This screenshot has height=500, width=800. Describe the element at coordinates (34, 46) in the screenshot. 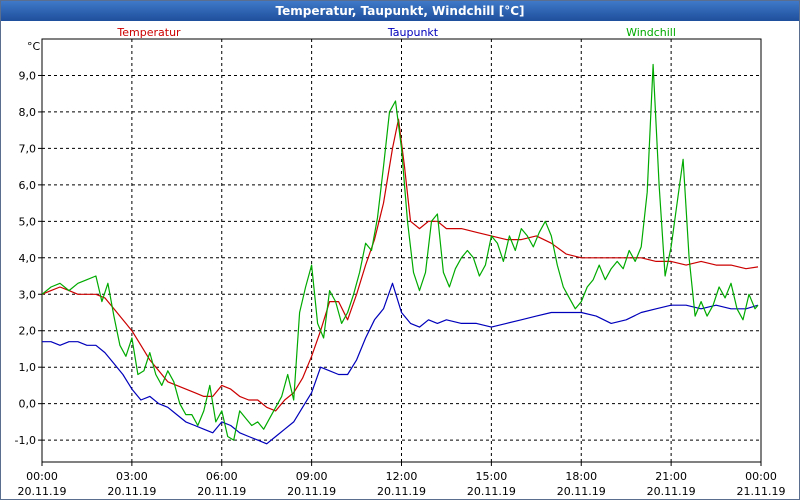

I see `y-axis-label: °C` at that location.